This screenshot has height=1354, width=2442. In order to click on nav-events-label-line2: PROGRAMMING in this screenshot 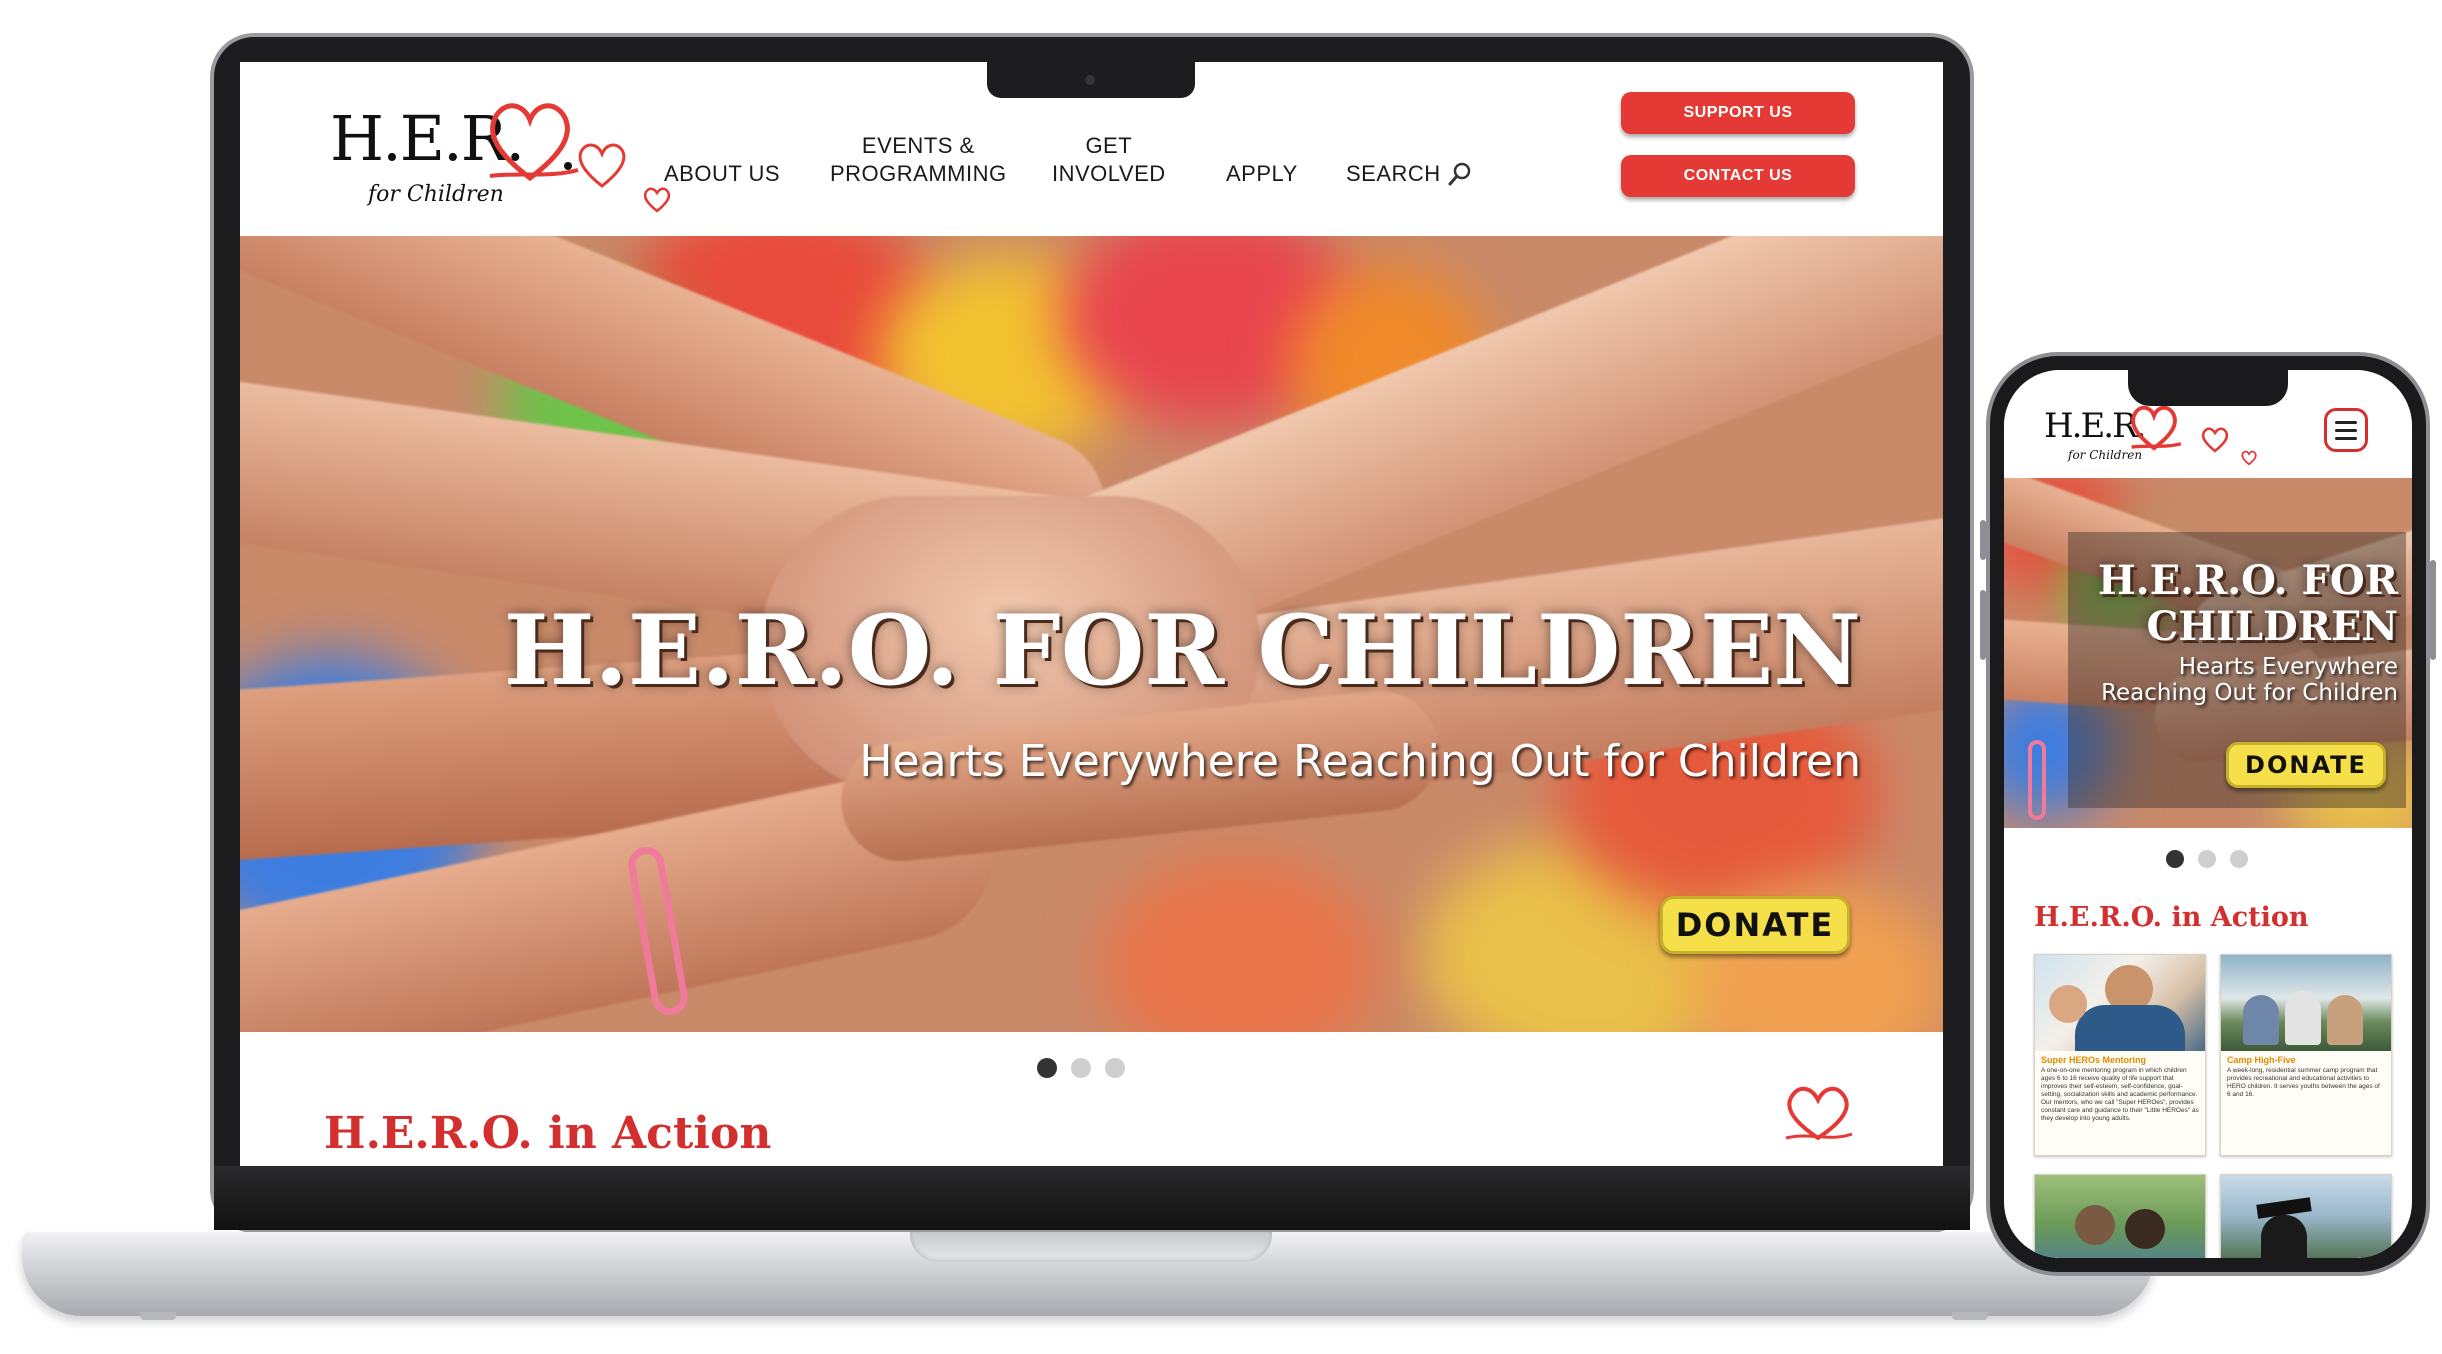, I will do `click(918, 173)`.